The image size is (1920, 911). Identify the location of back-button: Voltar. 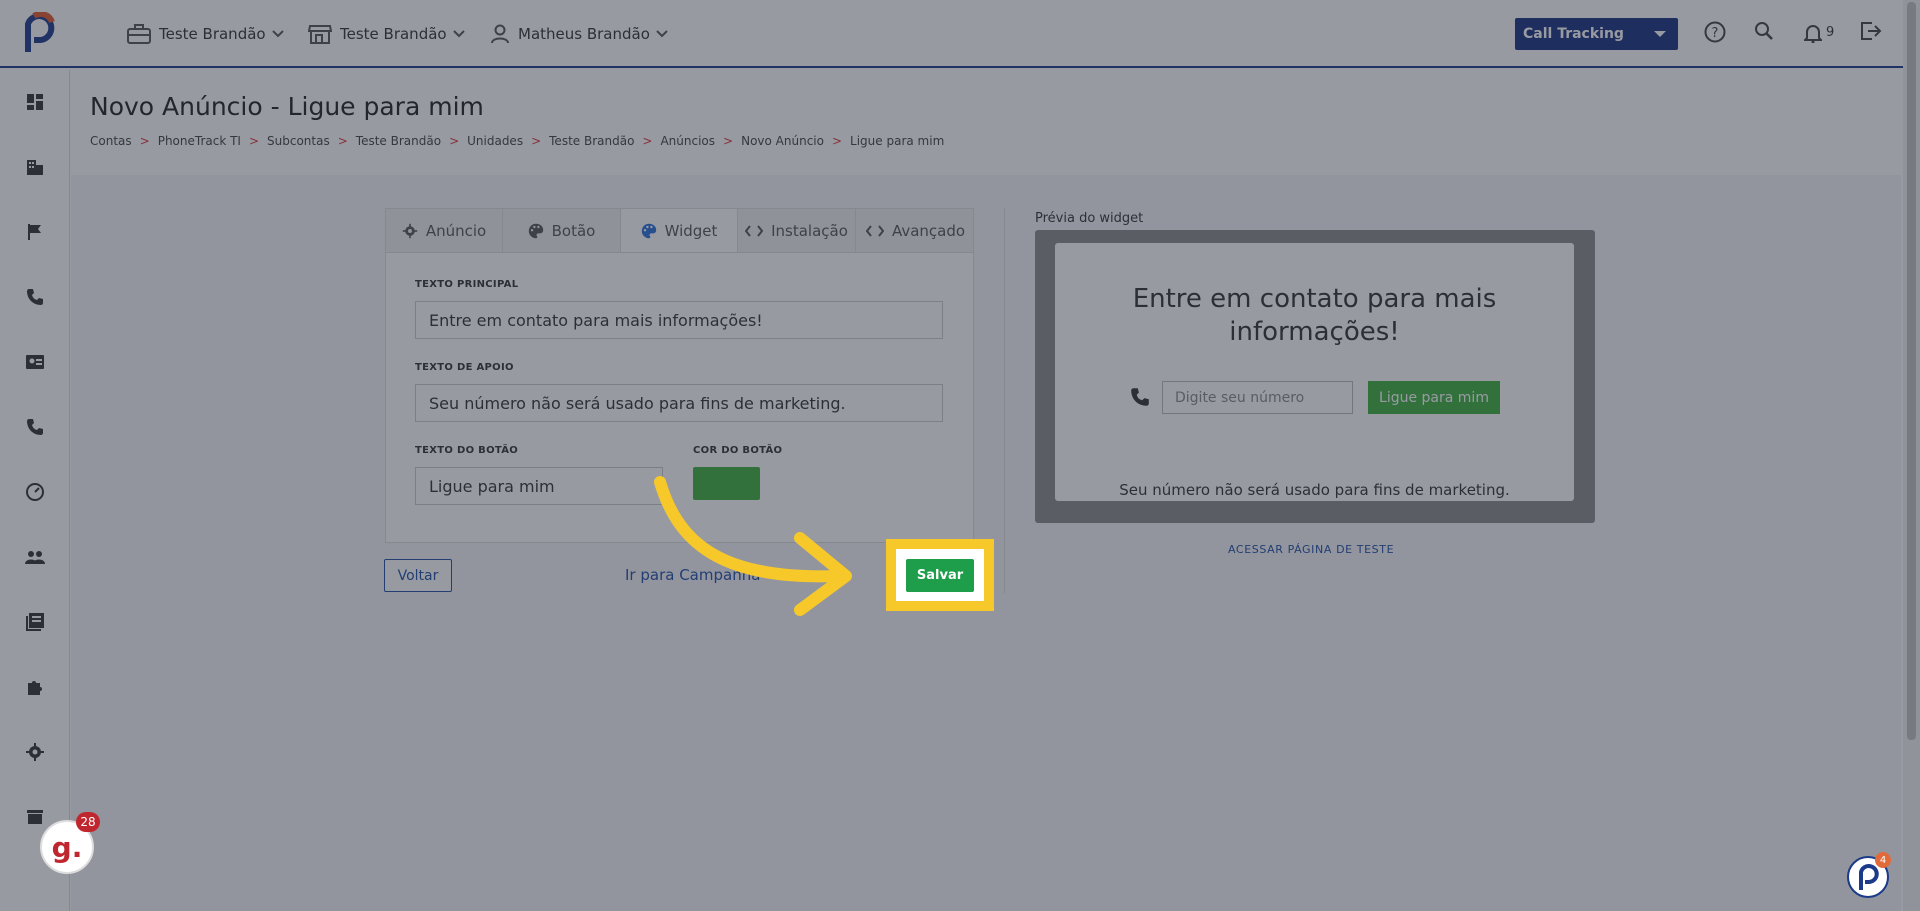
(418, 575).